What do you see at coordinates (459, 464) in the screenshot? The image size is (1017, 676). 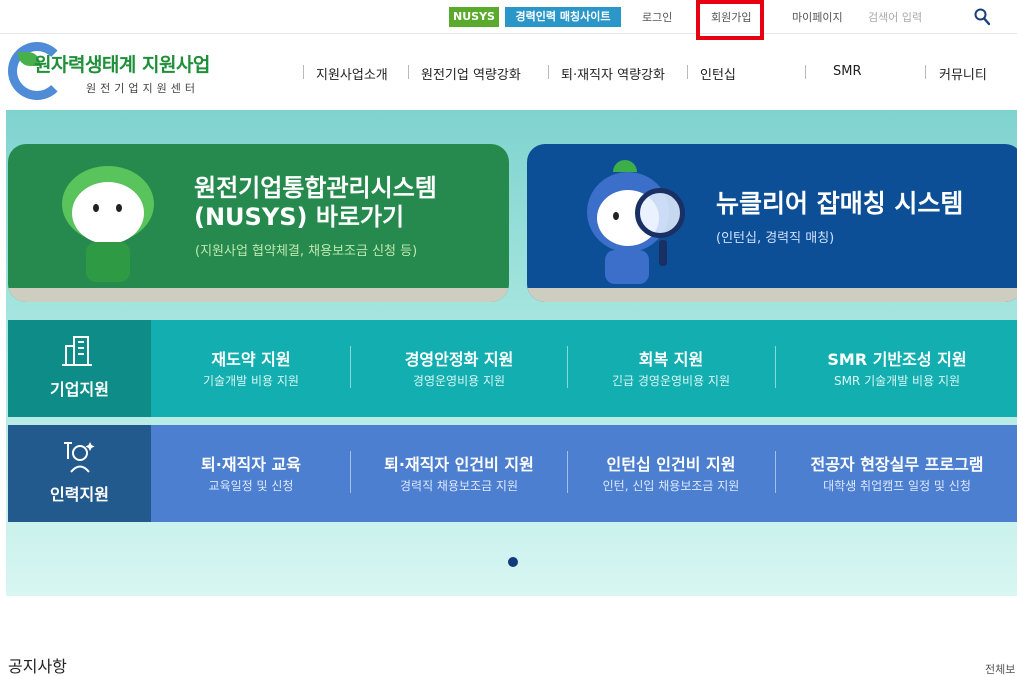 I see `workforce-item-title: 퇴·재직자 인건비 지원` at bounding box center [459, 464].